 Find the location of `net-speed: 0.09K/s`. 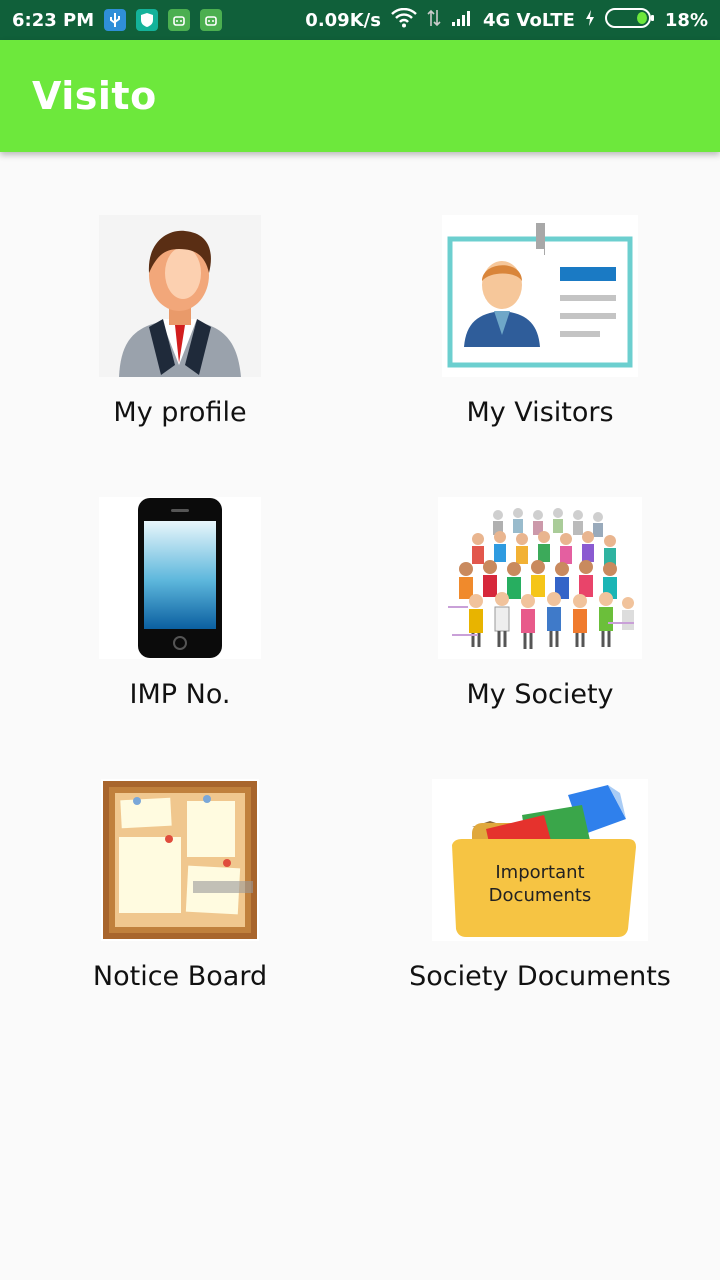

net-speed: 0.09K/s is located at coordinates (343, 20).